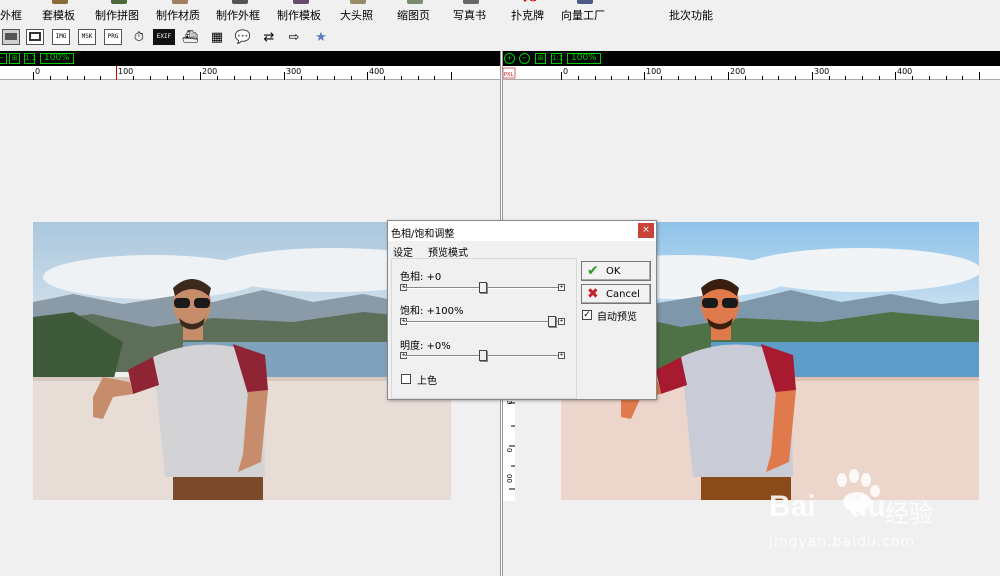 This screenshot has width=1000, height=576. What do you see at coordinates (529, 2) in the screenshot?
I see `poker-icon: ♥♣` at bounding box center [529, 2].